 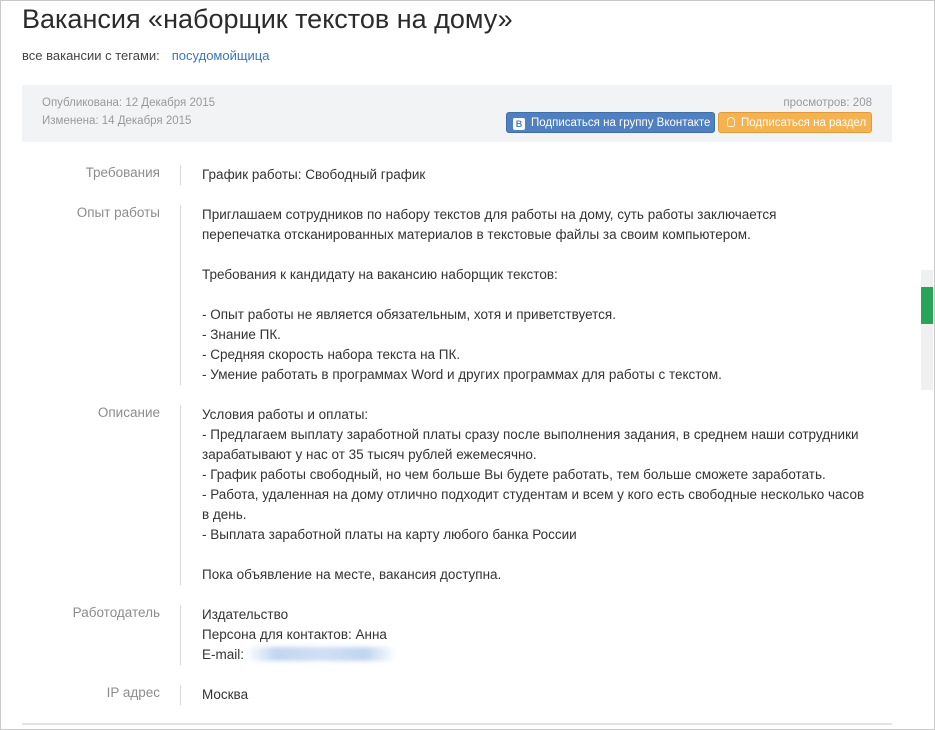 I want to click on field-label: Требования, so click(x=122, y=172).